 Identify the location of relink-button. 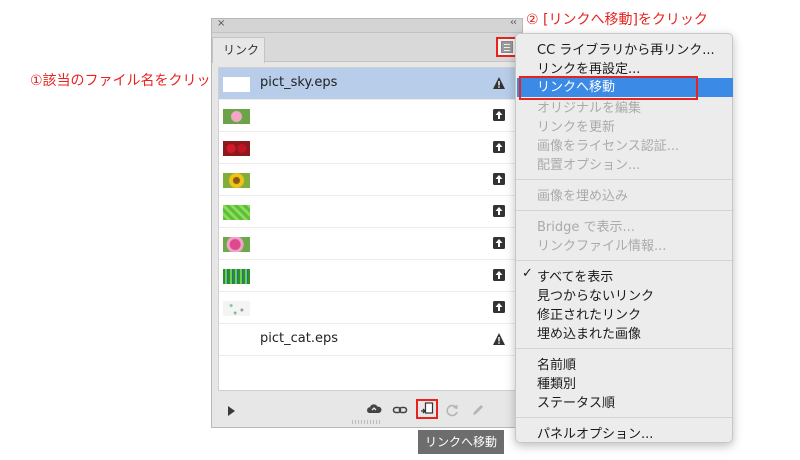
(427, 409).